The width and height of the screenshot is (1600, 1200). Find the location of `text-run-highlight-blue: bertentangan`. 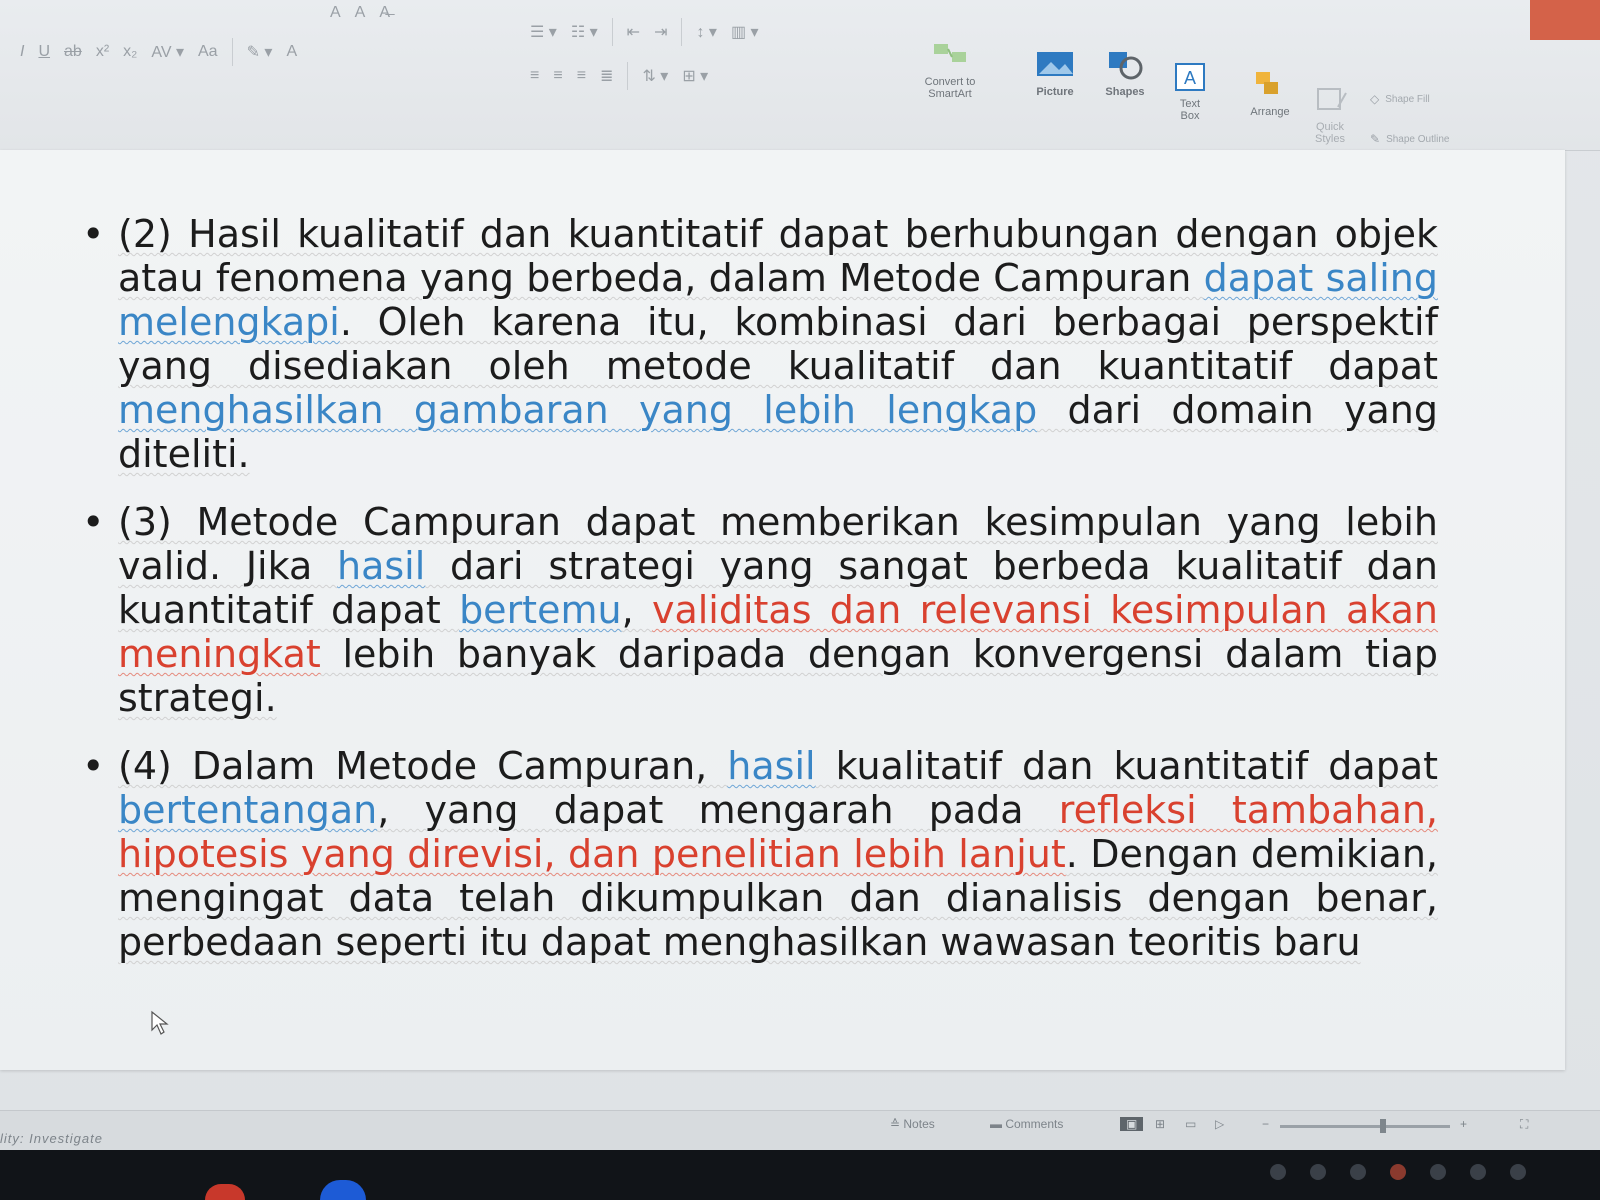

text-run-highlight-blue: bertentangan is located at coordinates (248, 810).